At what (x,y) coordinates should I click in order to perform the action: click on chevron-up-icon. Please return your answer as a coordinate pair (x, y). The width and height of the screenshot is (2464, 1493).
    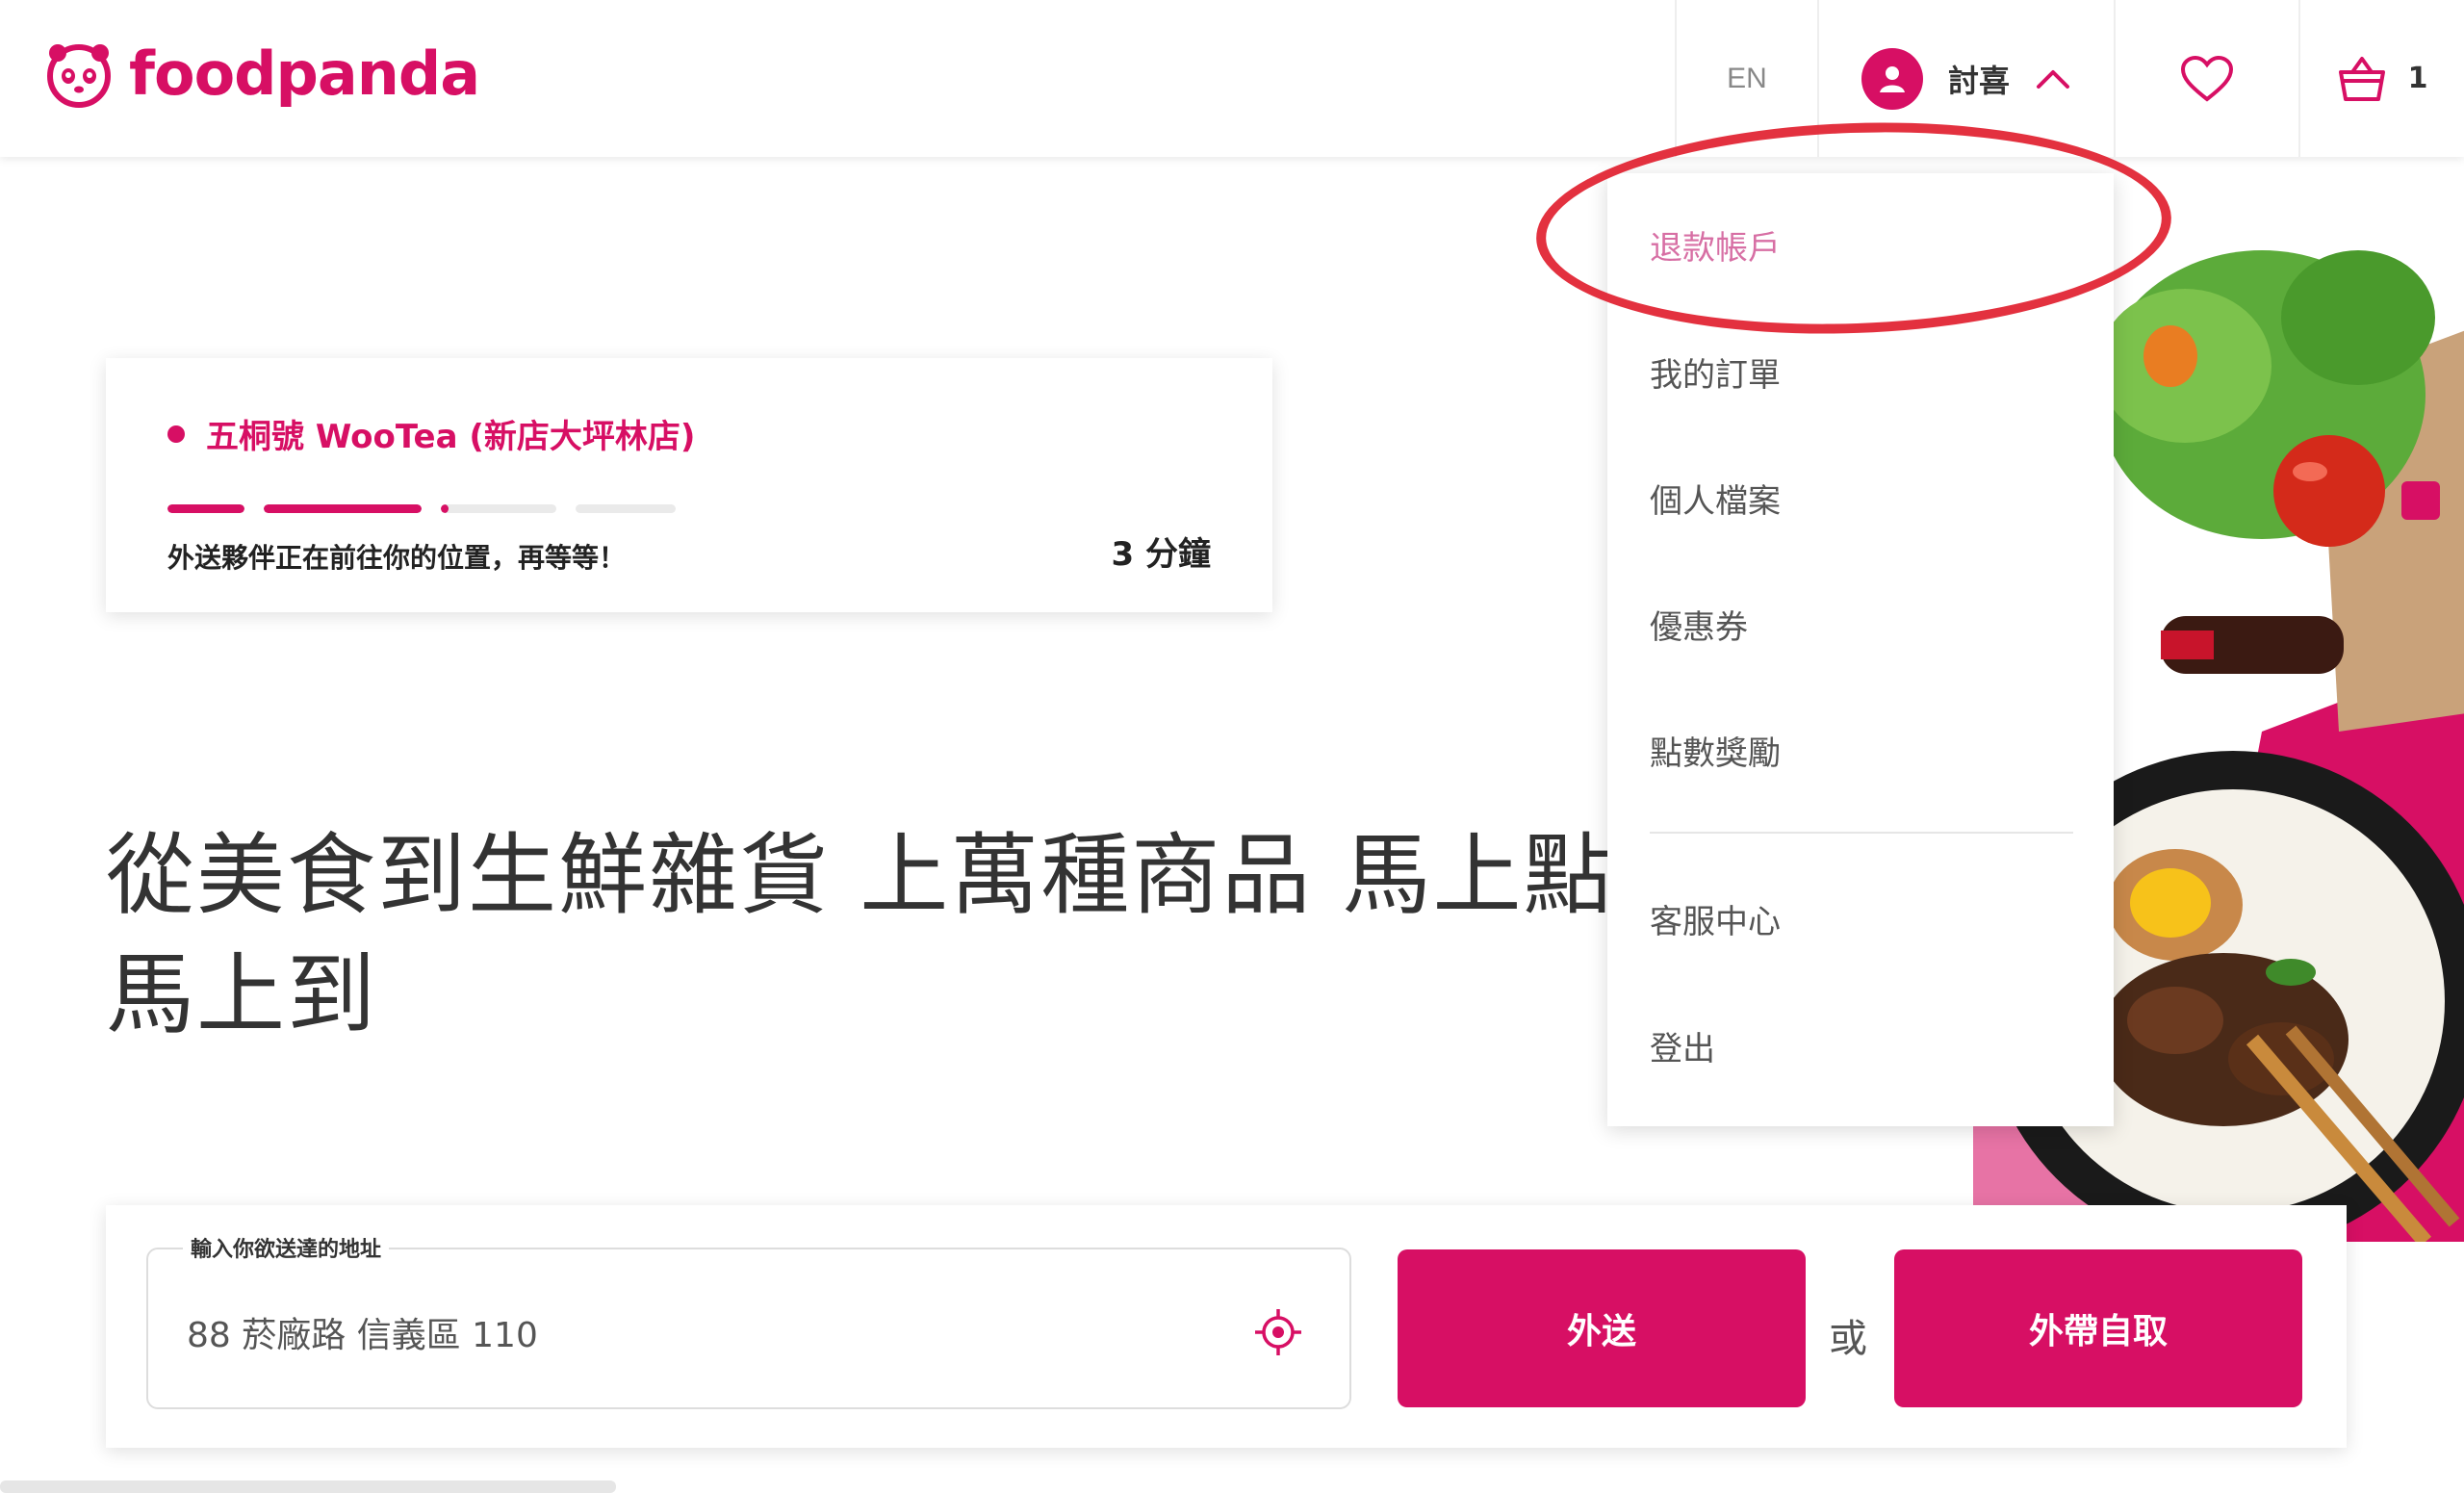
    Looking at the image, I should click on (2053, 79).